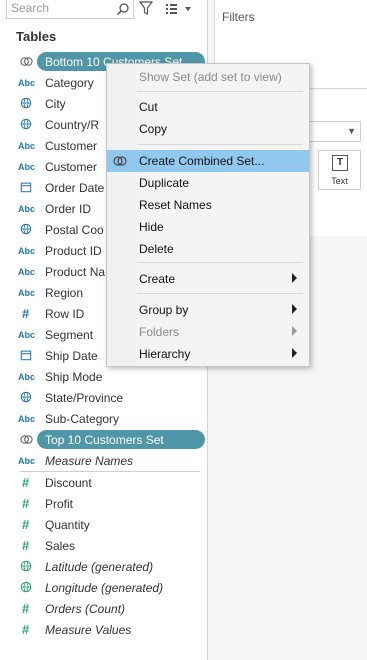 Image resolution: width=367 pixels, height=660 pixels. What do you see at coordinates (109, 377) in the screenshot?
I see `field-item: Abc Ship Mode` at bounding box center [109, 377].